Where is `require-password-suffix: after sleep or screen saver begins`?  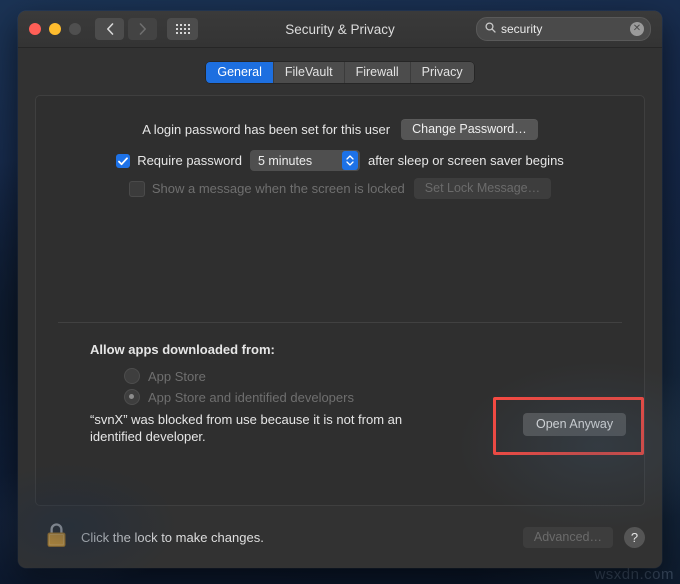
require-password-suffix: after sleep or screen saver begins is located at coordinates (465, 160).